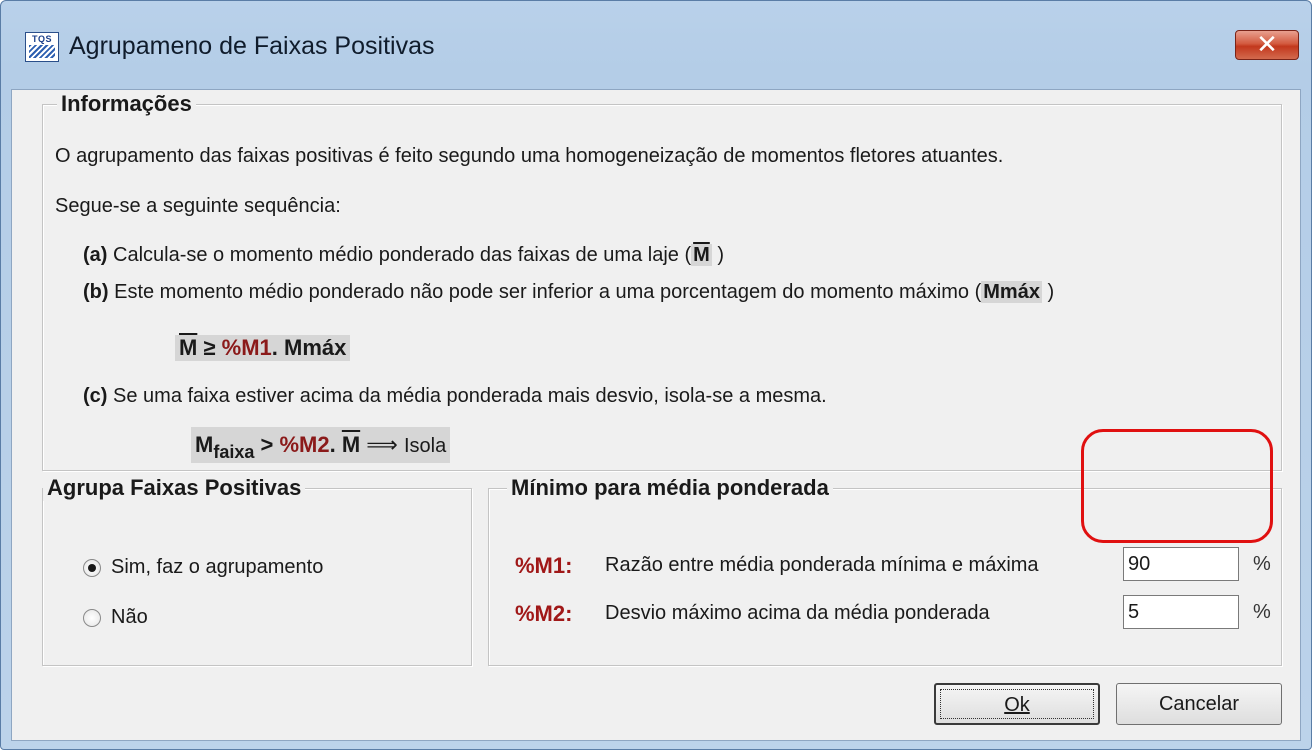 Image resolution: width=1316 pixels, height=756 pixels. Describe the element at coordinates (41, 39) in the screenshot. I see `app-icon-text: TQS` at that location.